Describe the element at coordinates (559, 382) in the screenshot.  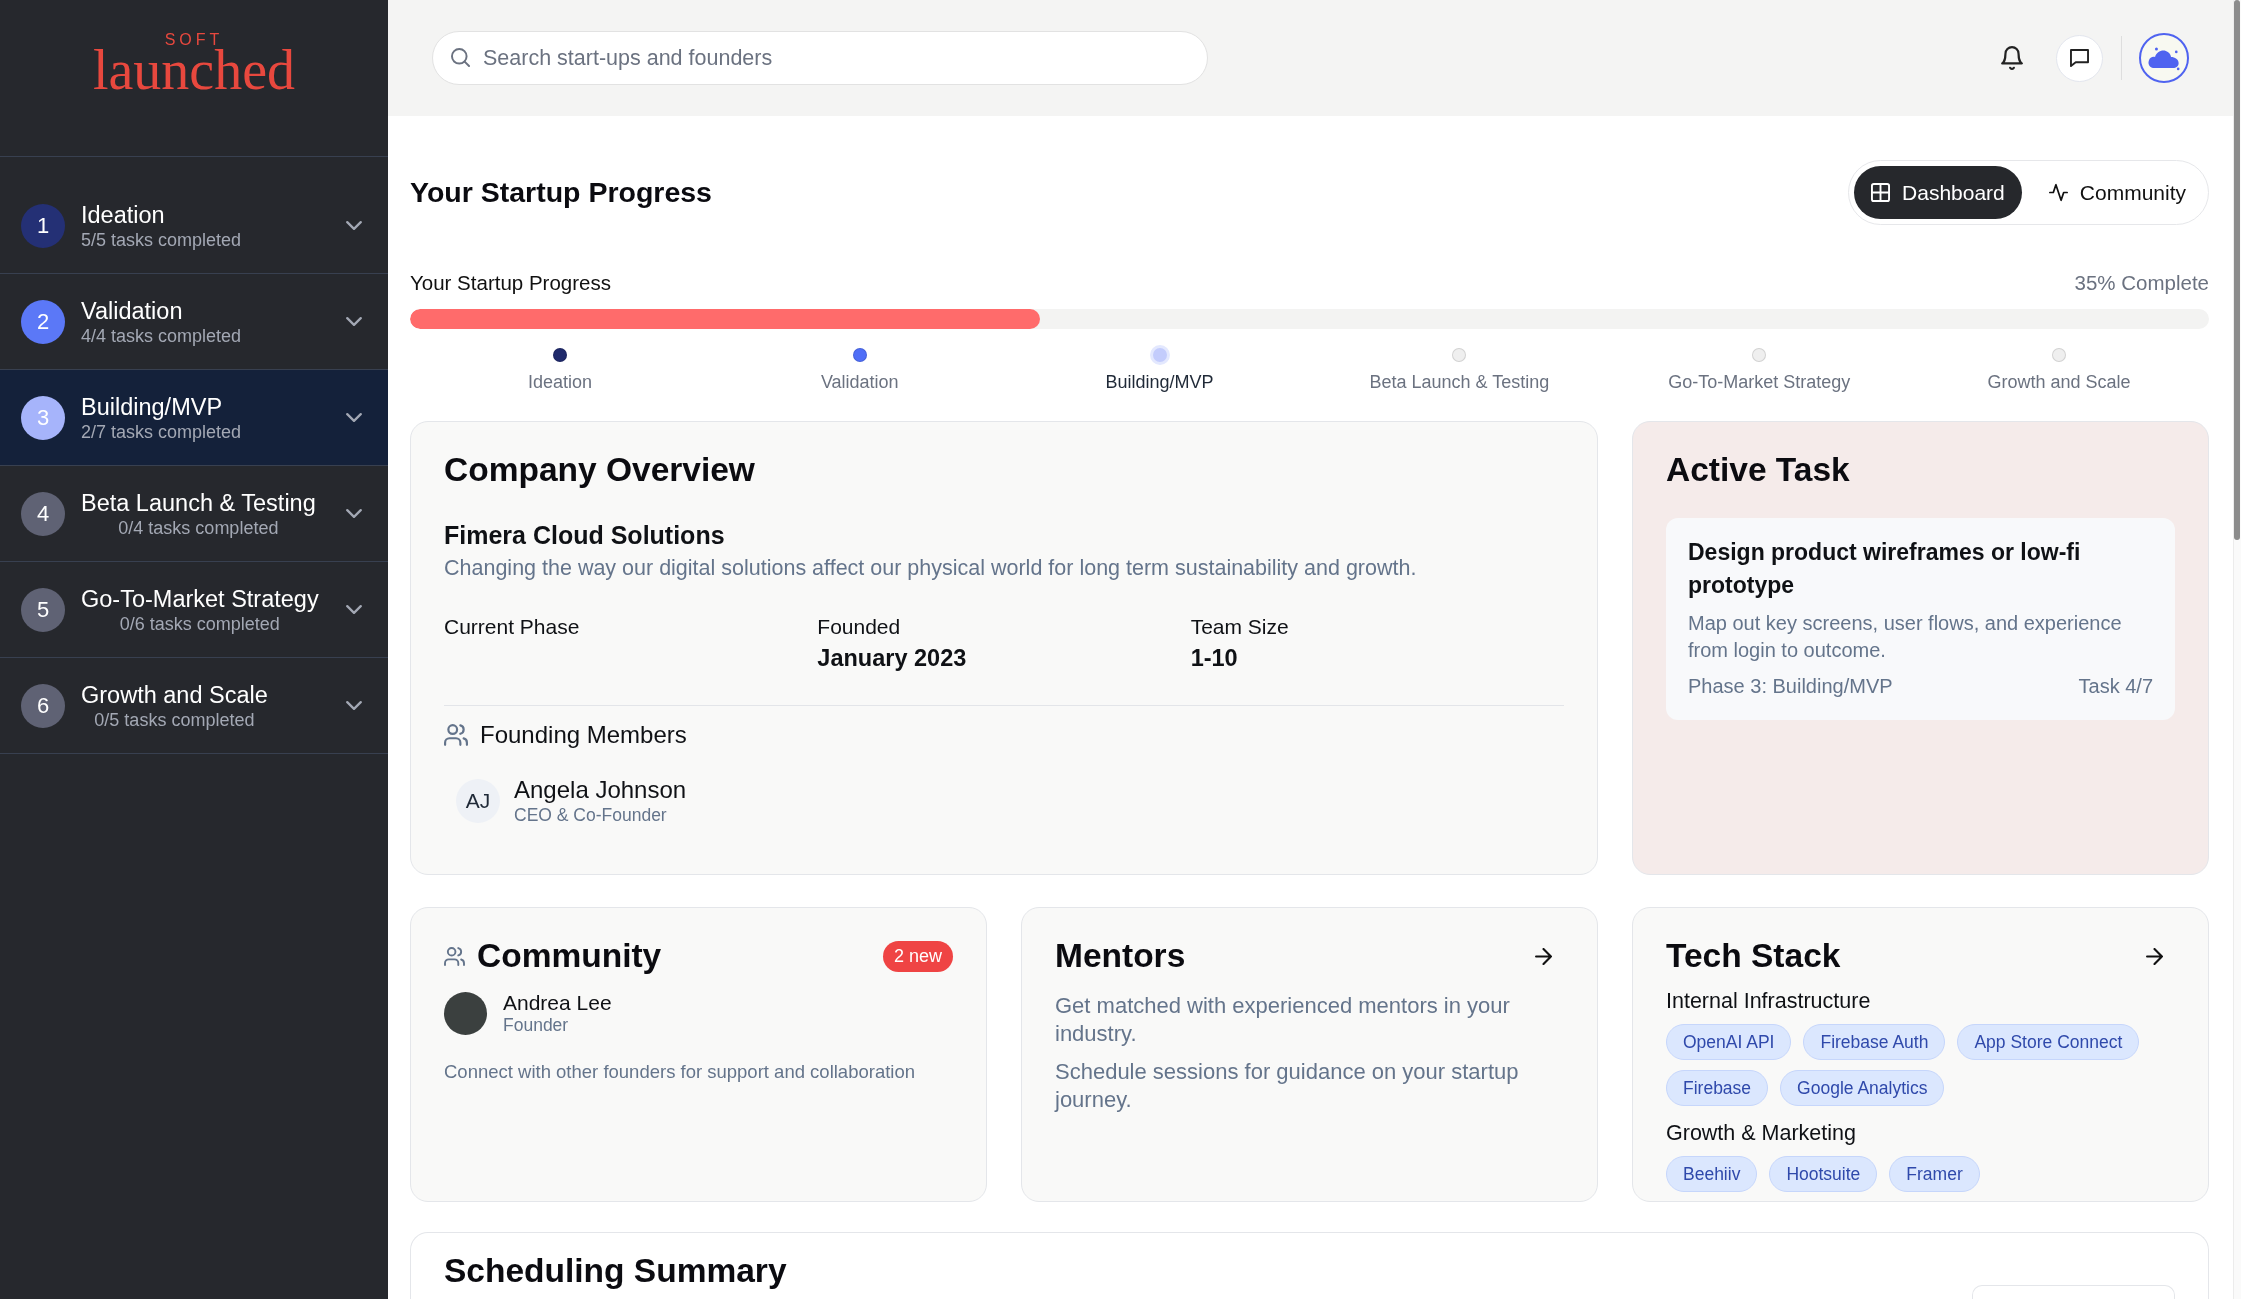
I see `step-label: Ideation` at that location.